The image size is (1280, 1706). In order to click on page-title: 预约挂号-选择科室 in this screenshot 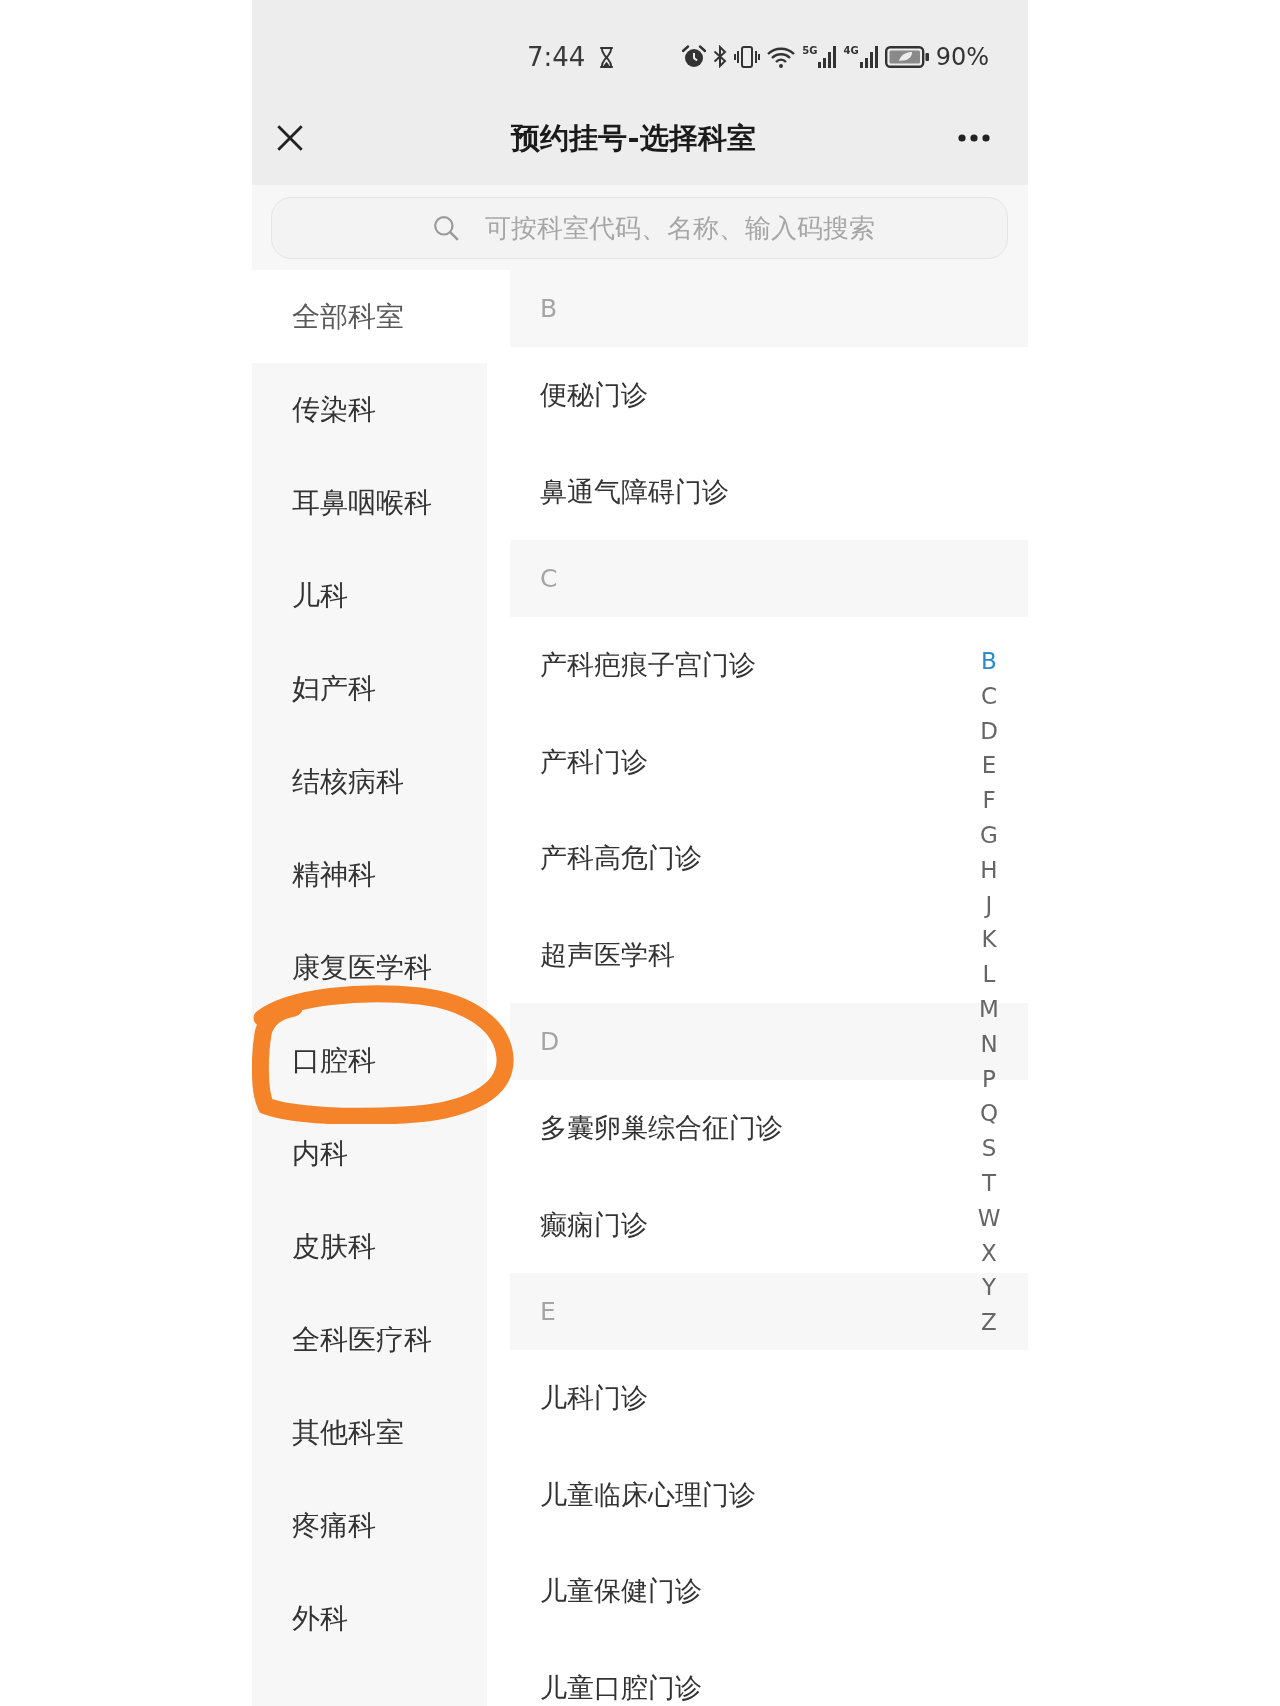, I will do `click(633, 138)`.